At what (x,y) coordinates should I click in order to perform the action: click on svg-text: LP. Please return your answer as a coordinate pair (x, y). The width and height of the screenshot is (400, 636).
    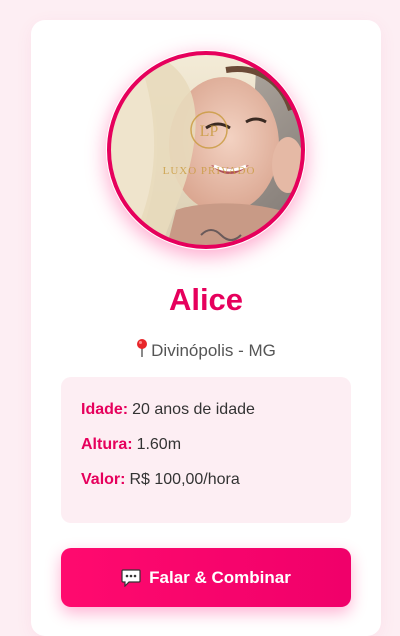
    Looking at the image, I should click on (209, 131).